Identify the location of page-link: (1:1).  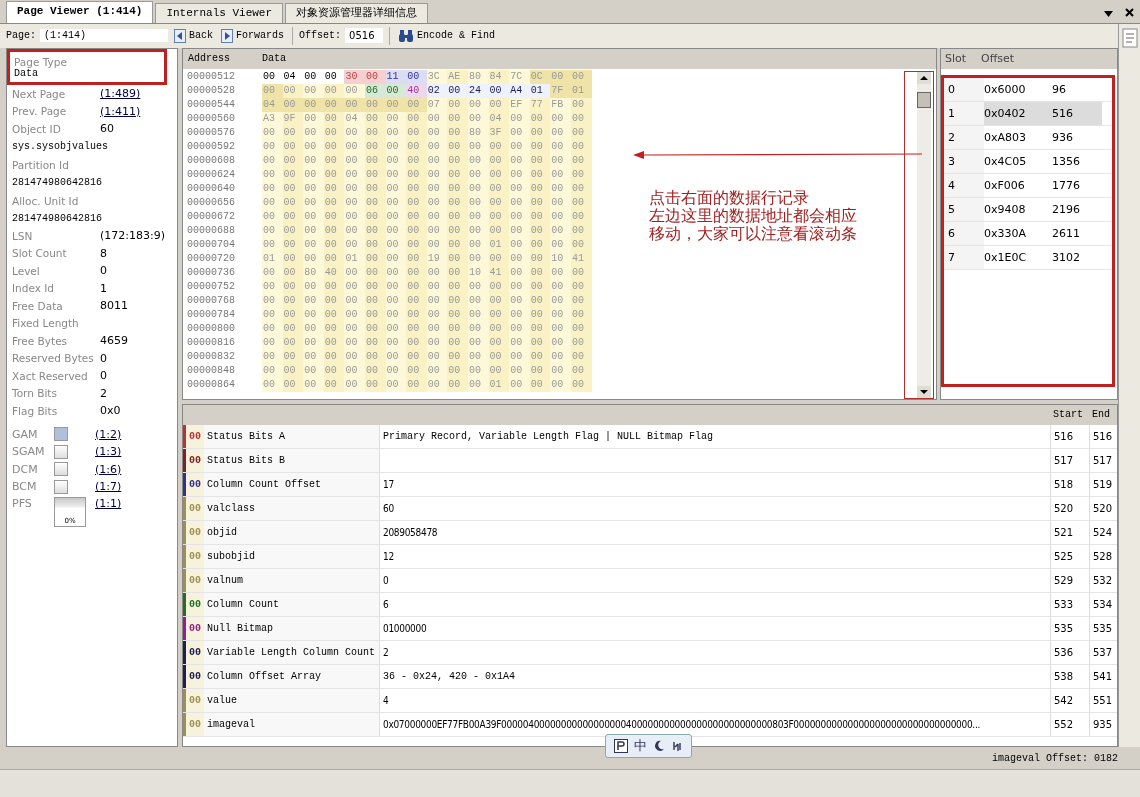
(108, 504).